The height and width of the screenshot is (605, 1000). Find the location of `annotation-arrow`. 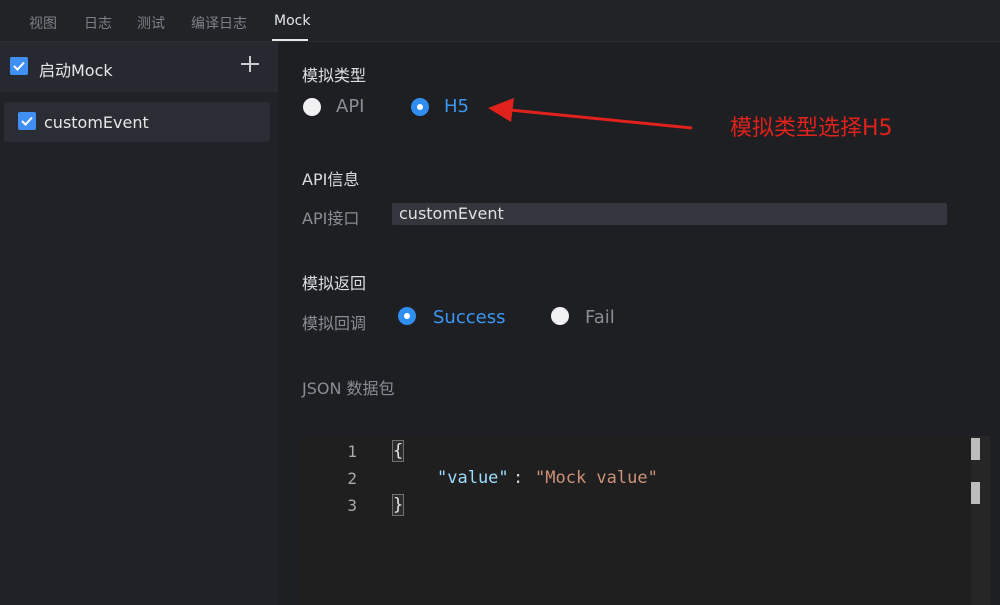

annotation-arrow is located at coordinates (590, 114).